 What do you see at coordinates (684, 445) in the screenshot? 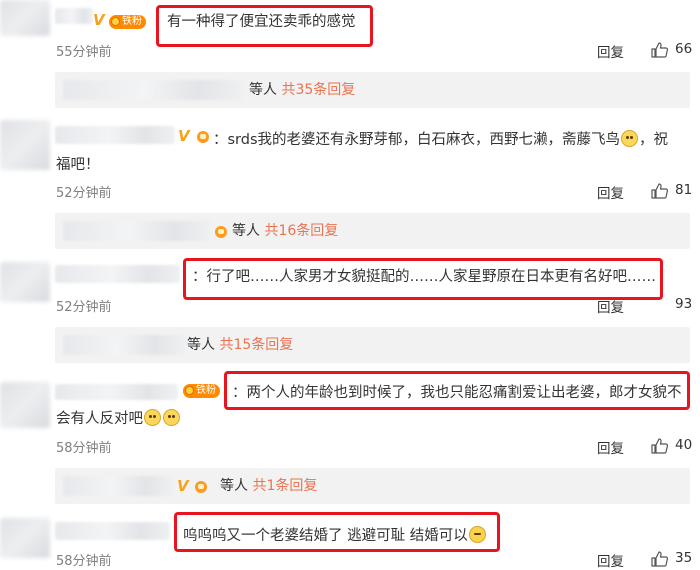
I see `like-count: 40` at bounding box center [684, 445].